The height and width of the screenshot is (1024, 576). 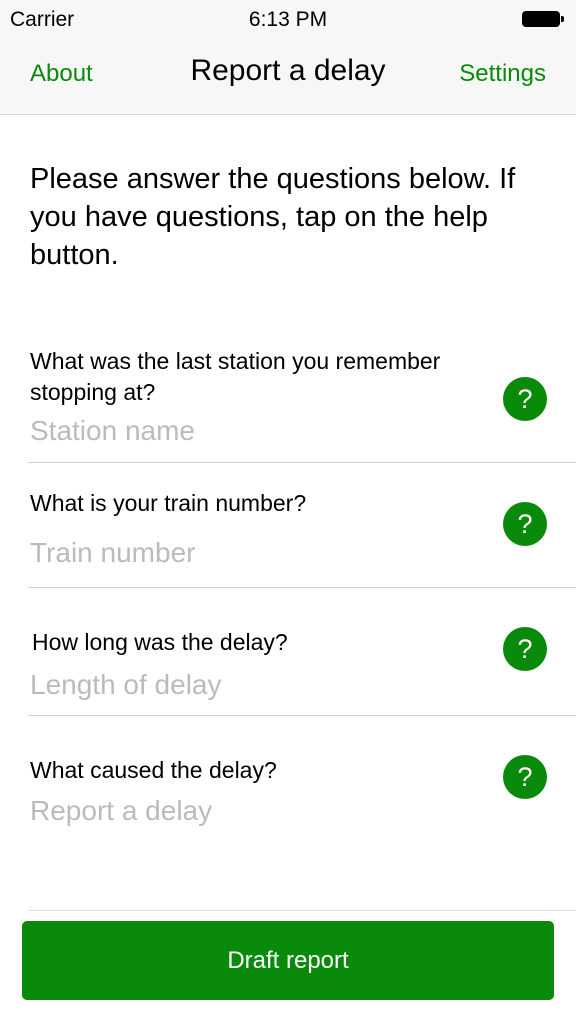 I want to click on delay-cause-question-label: What caused the delay?, so click(x=153, y=770).